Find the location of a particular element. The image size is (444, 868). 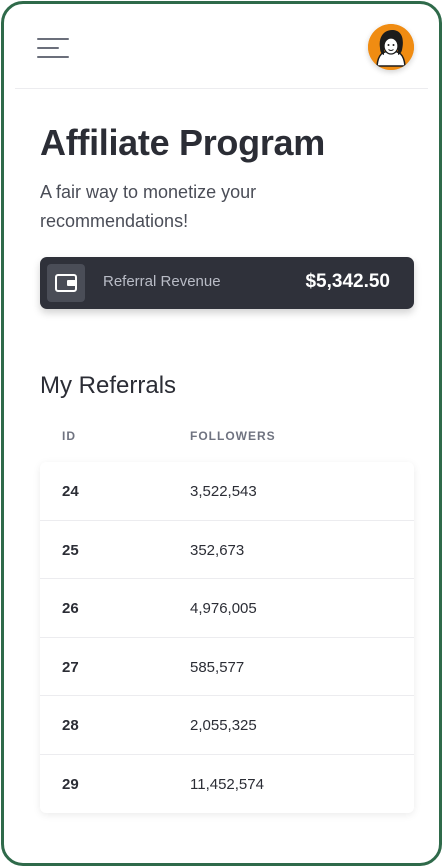

referral-revenue-card: Referral Revenue $5,342.50 is located at coordinates (227, 283).